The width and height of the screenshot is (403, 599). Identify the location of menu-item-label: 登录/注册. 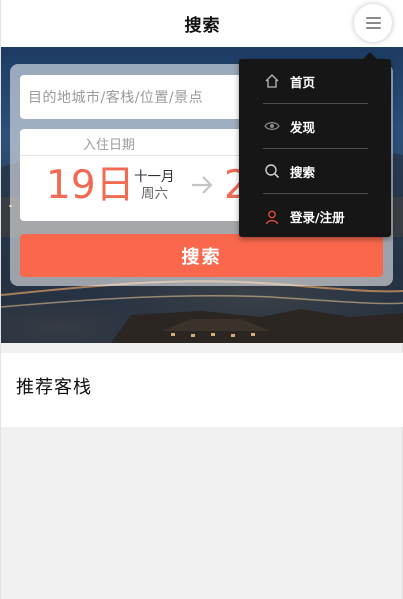
(317, 217).